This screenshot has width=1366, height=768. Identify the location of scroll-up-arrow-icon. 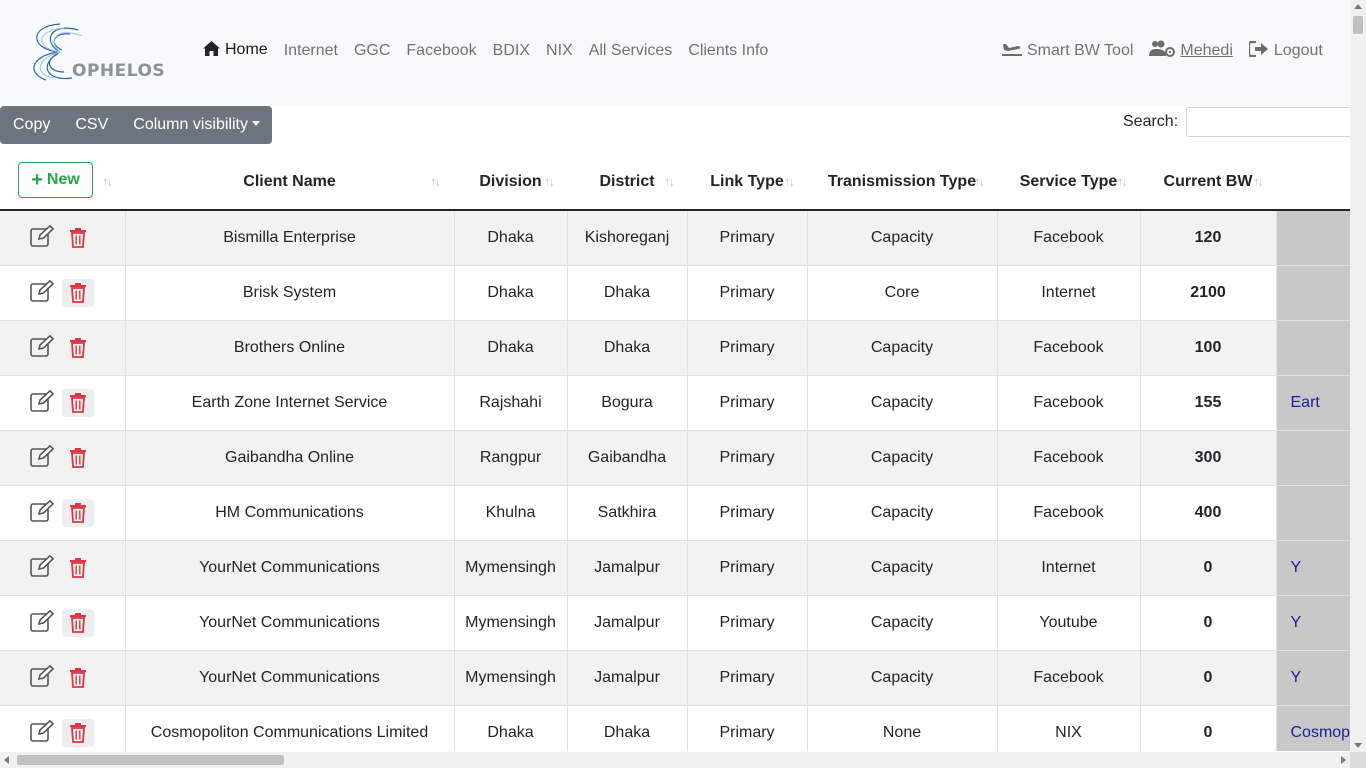
(1358, 6).